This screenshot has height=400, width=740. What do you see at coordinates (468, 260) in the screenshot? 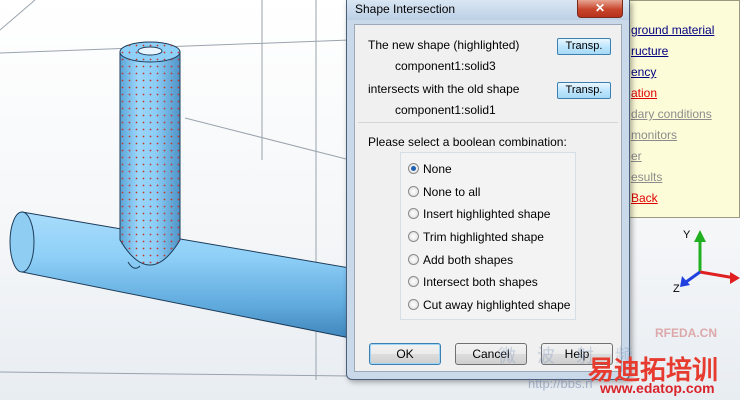
I see `radio-label: Add both shapes` at bounding box center [468, 260].